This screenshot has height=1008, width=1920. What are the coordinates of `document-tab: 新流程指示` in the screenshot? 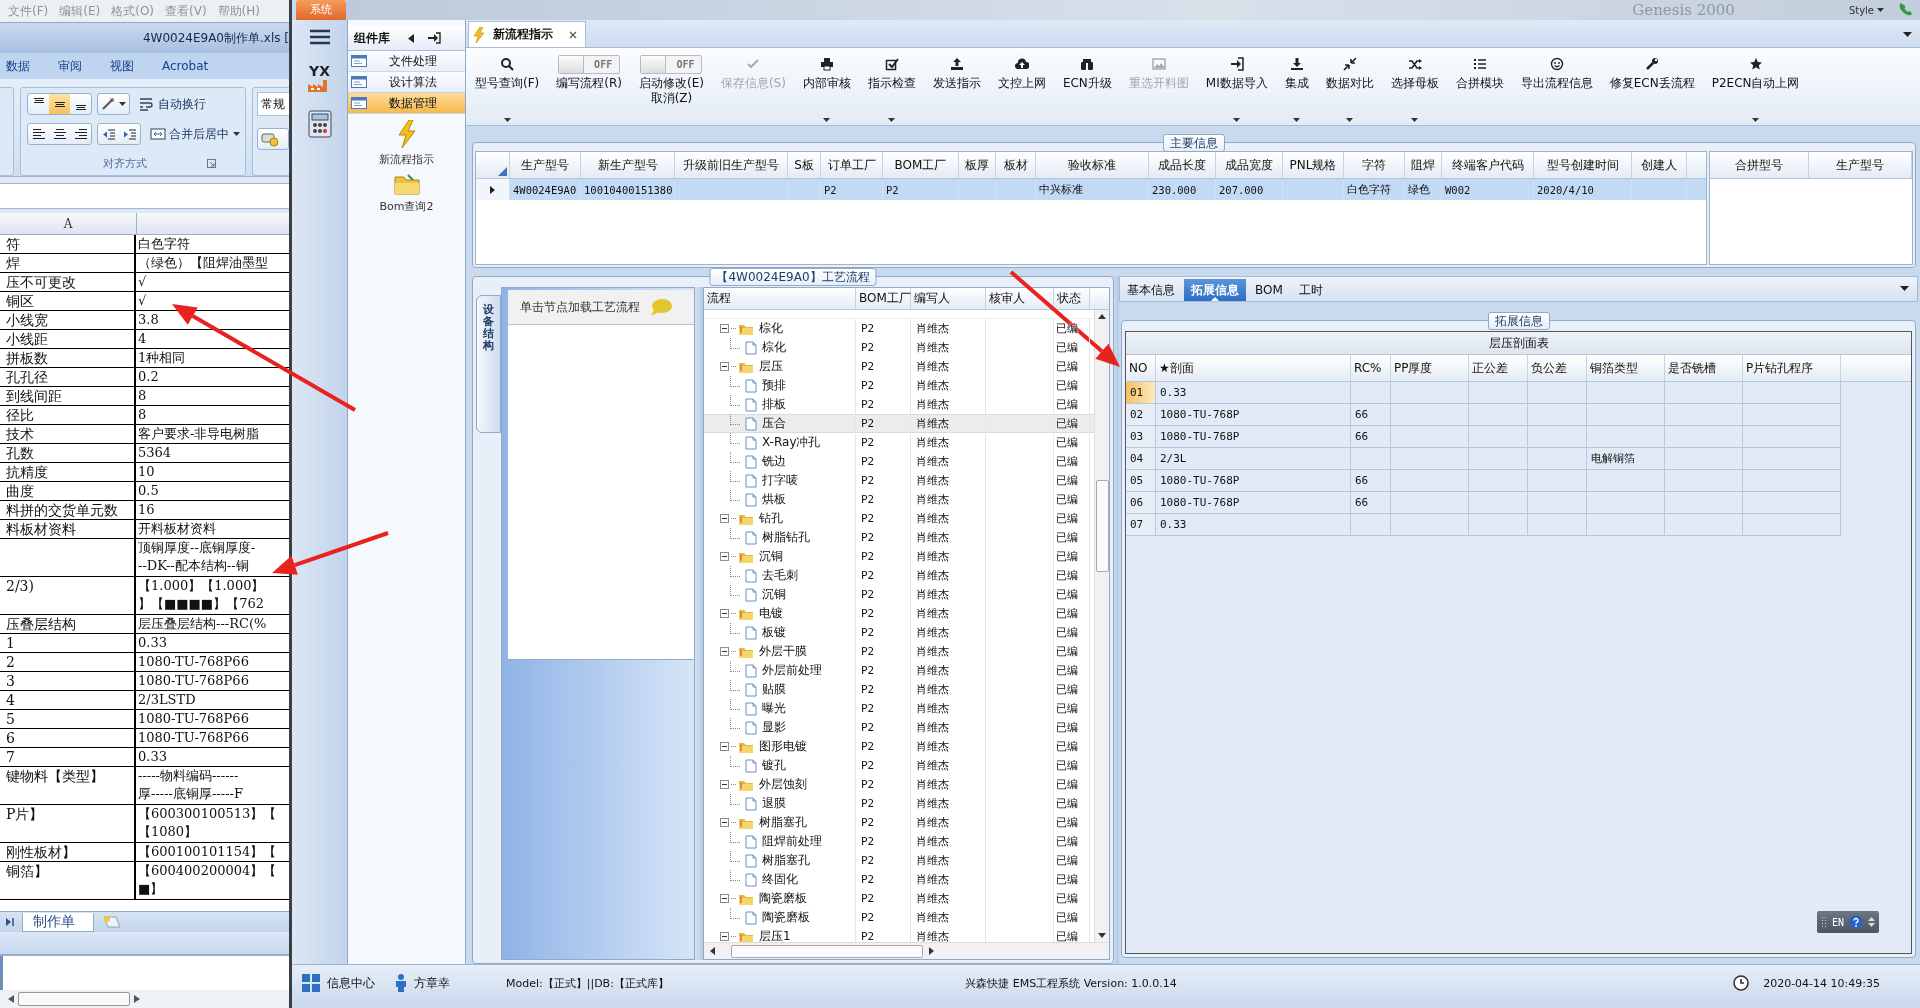 It's located at (527, 34).